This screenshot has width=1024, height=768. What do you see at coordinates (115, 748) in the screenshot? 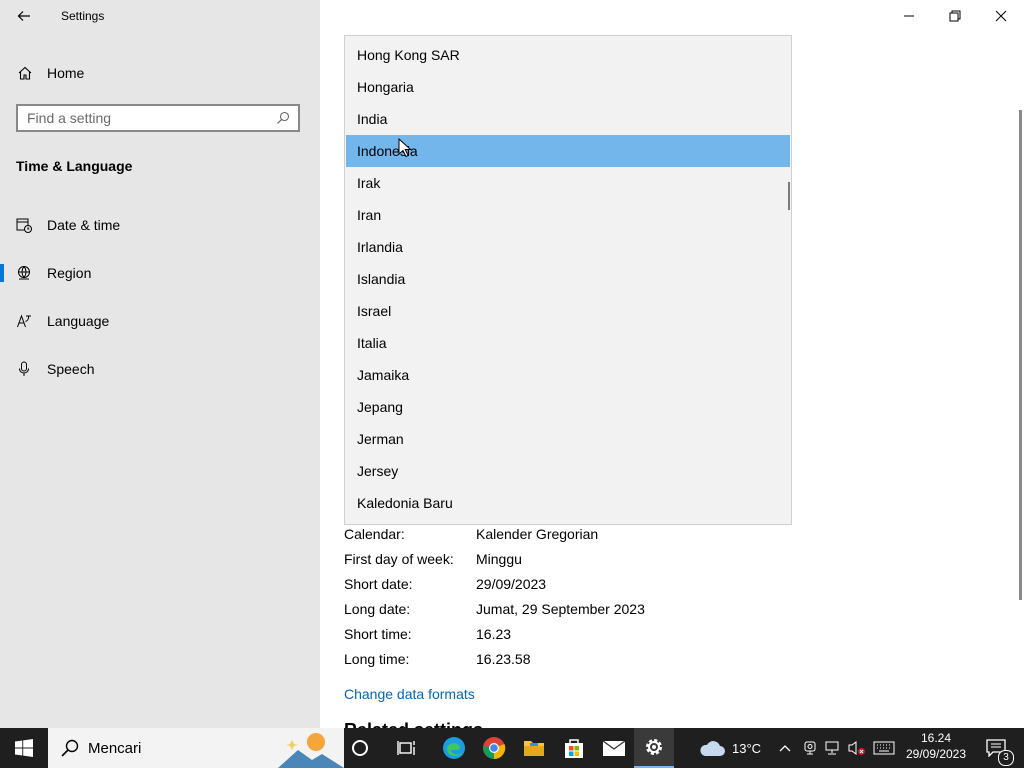
I see `taskbar-search-label: Mencari` at bounding box center [115, 748].